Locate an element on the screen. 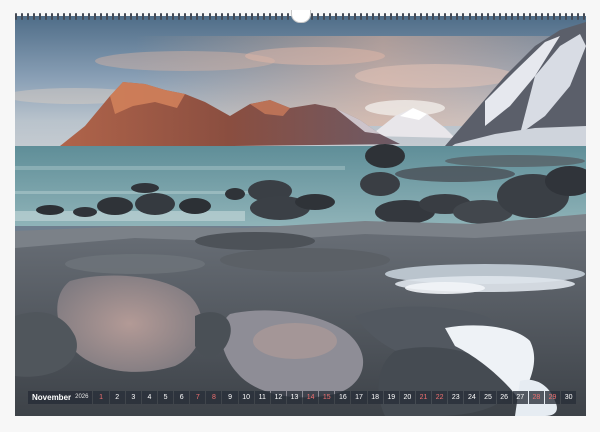 This screenshot has height=432, width=600. day-cell: 10 is located at coordinates (246, 397).